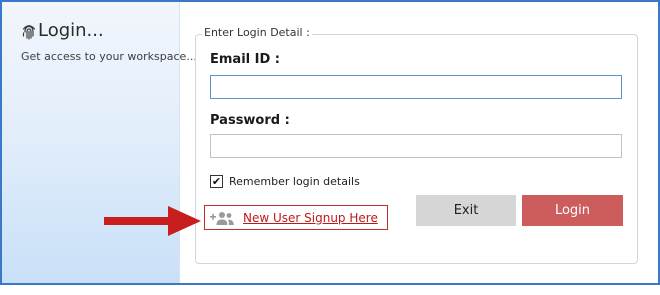 The height and width of the screenshot is (295, 660). I want to click on group-title: Enter Login Detail :, so click(257, 32).